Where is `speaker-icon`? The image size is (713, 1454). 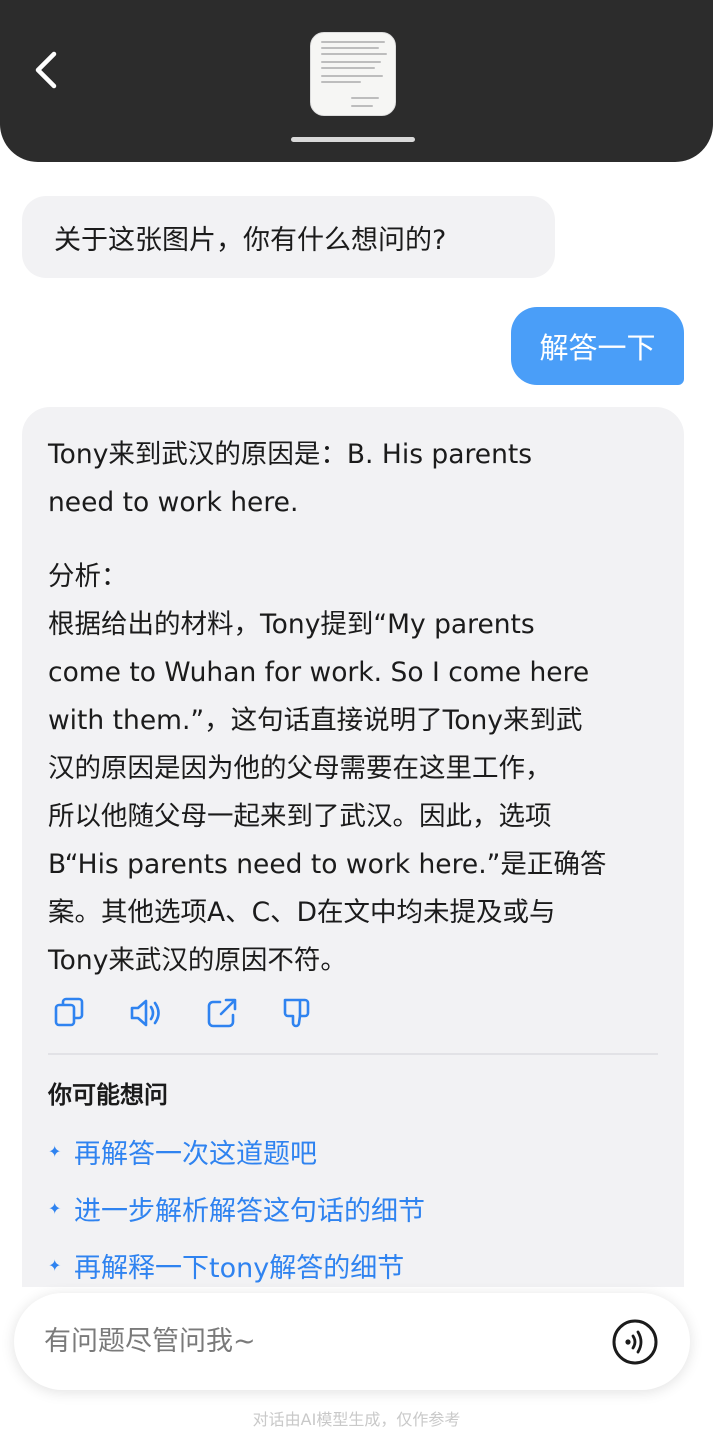 speaker-icon is located at coordinates (145, 1013).